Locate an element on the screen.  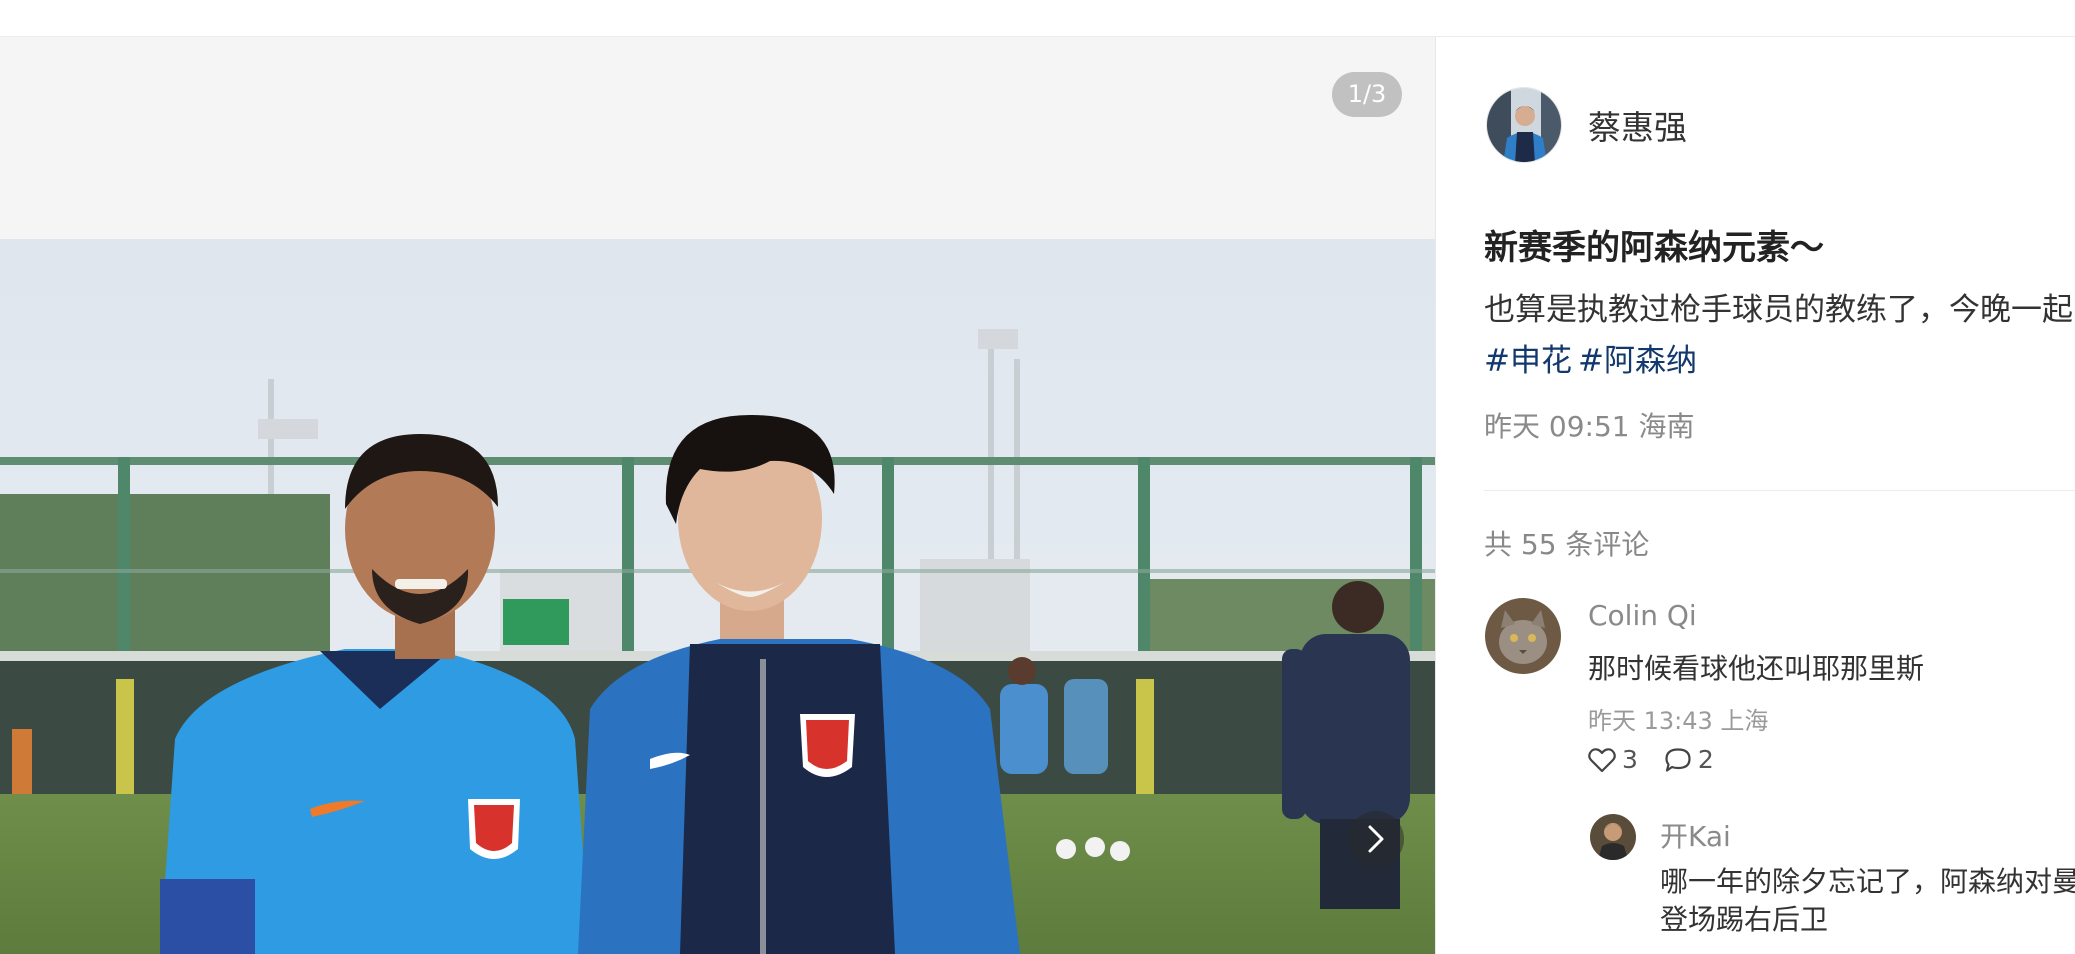
post-timestamp-location: 昨天 09:51 海南 is located at coordinates (1589, 426).